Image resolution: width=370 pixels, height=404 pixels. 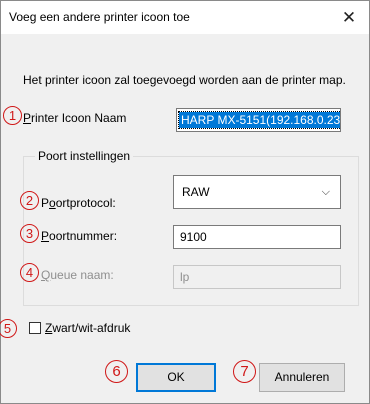 I want to click on close-icon: ✕, so click(x=349, y=17).